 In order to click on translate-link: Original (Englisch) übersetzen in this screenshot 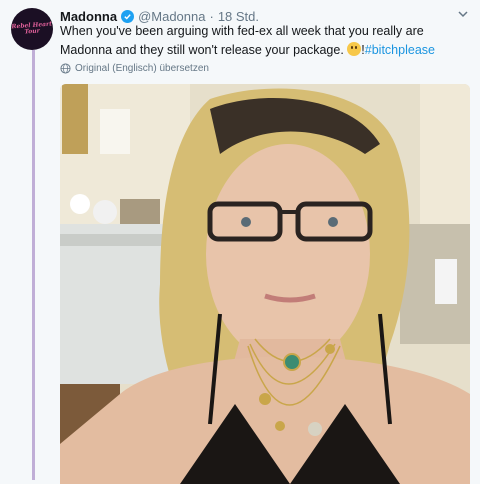, I will do `click(134, 68)`.